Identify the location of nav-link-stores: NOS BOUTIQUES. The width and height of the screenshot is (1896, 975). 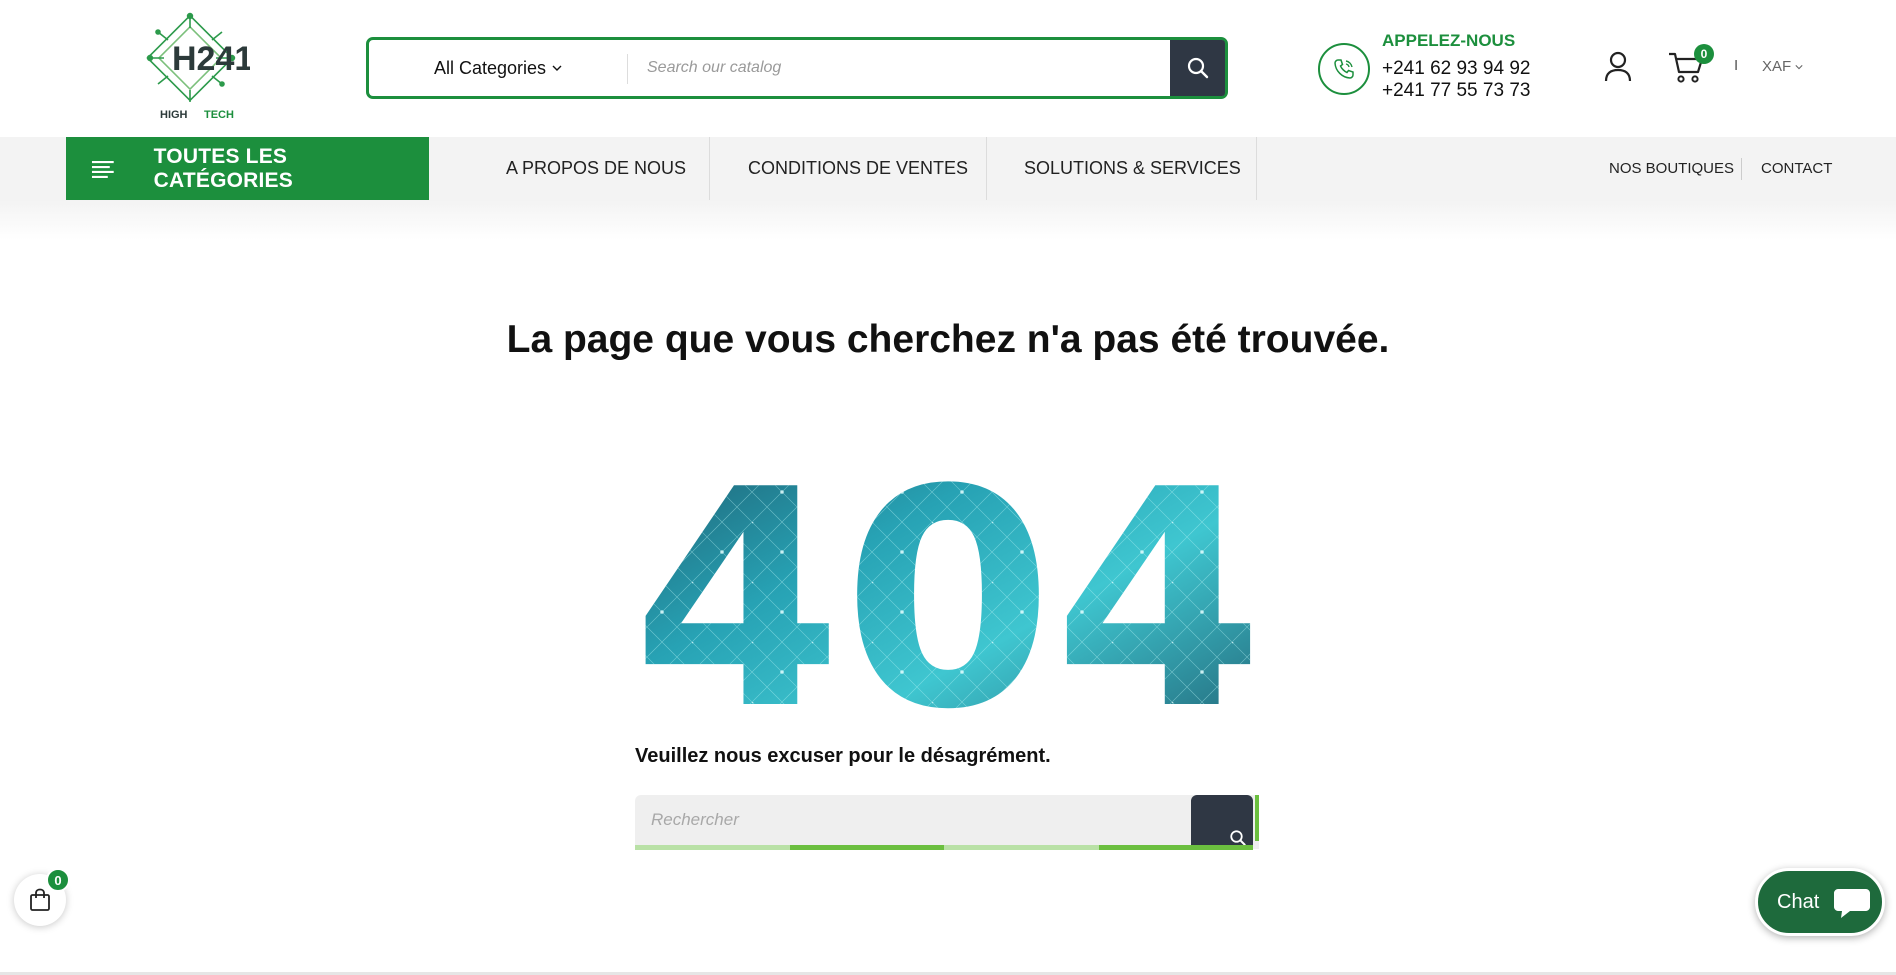
(1671, 168).